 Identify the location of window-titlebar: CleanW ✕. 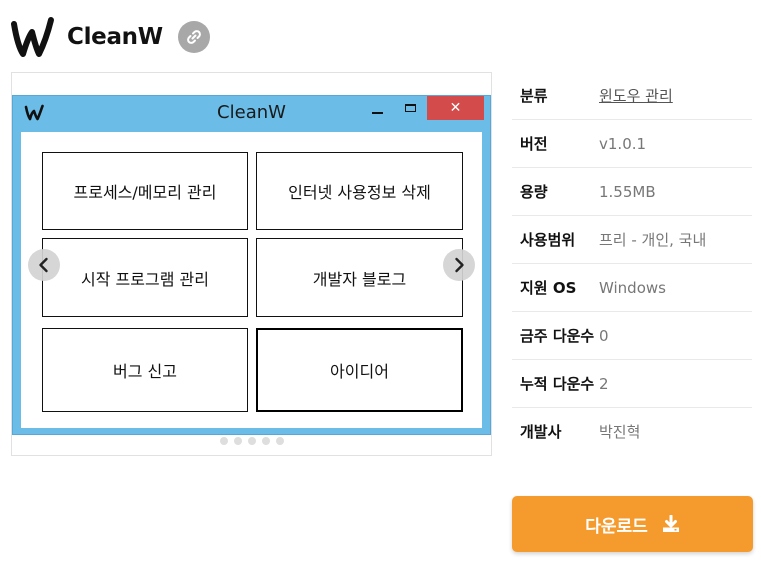
(251, 114).